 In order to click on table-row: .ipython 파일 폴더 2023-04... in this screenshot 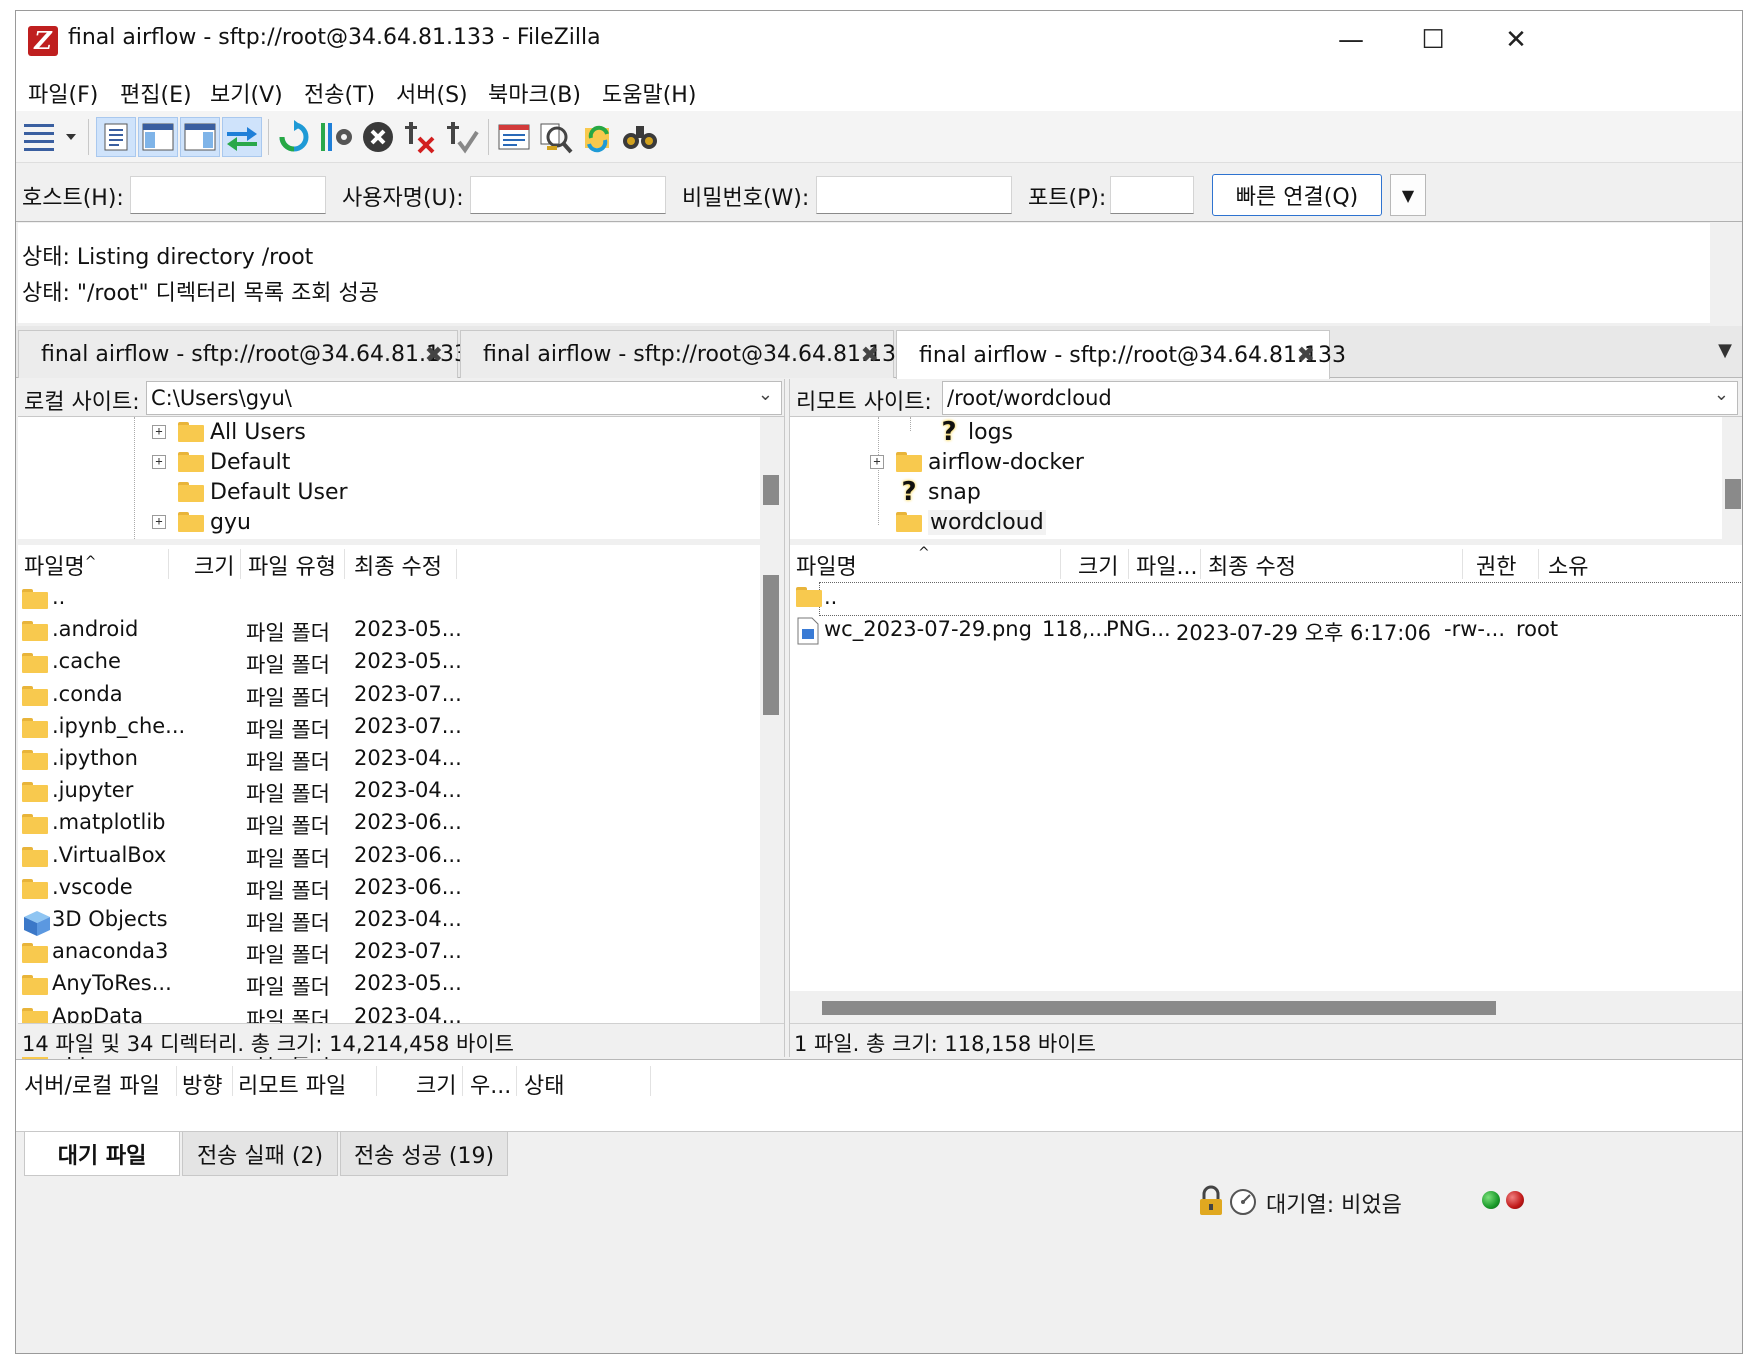, I will do `click(389, 760)`.